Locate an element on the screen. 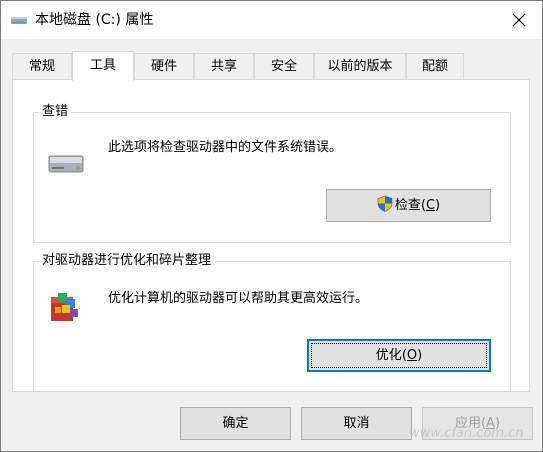  tab-tools: 工具 is located at coordinates (103, 66).